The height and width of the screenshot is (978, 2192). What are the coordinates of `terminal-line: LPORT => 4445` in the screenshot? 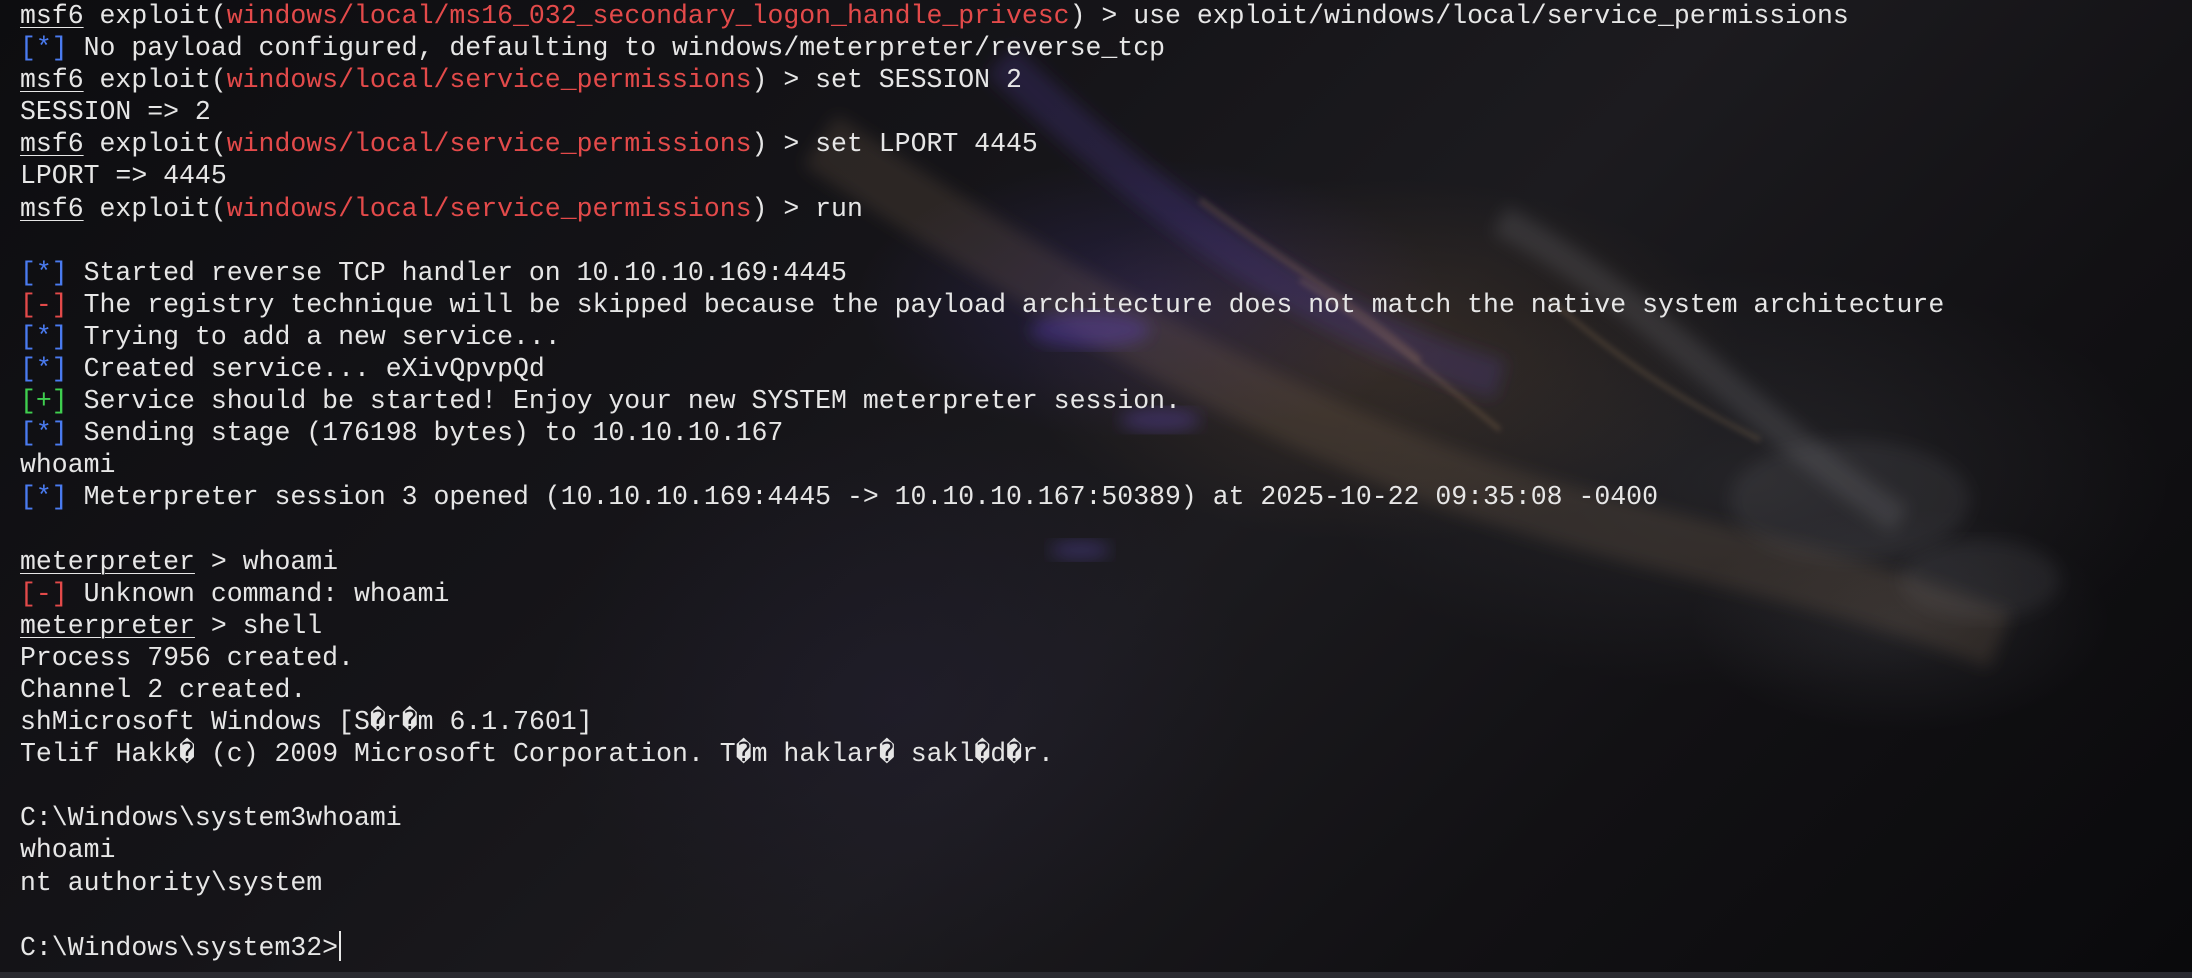 It's located at (982, 176).